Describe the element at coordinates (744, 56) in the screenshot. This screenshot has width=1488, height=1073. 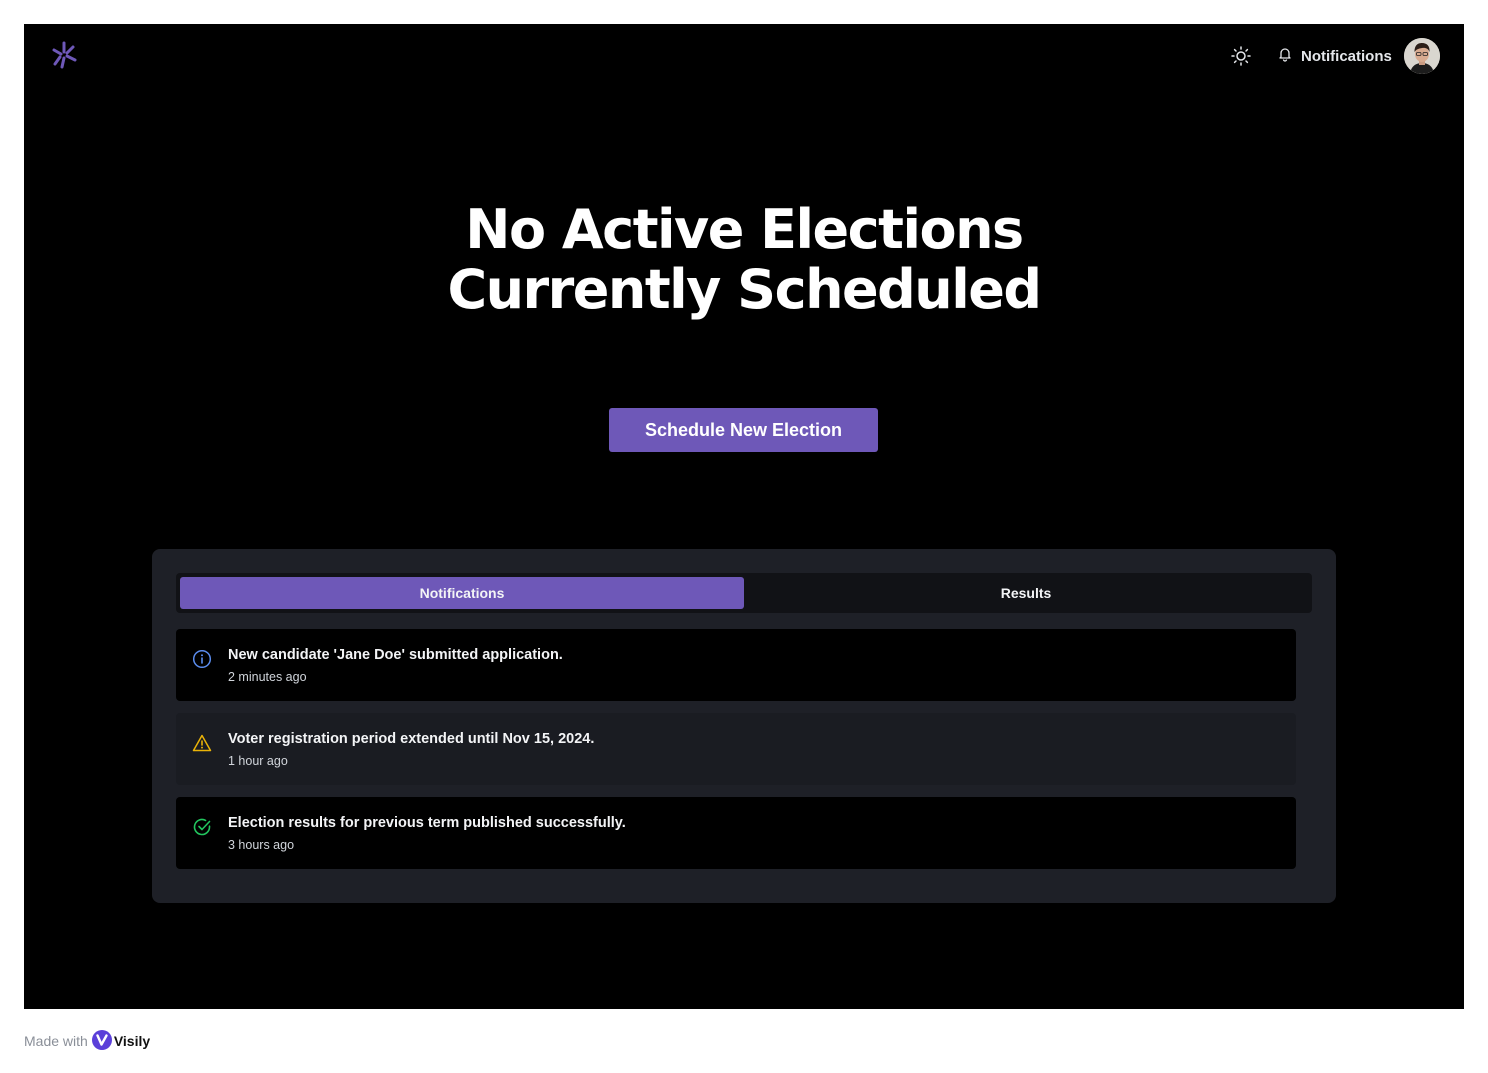
I see `top-navigation-bar: Notifications` at that location.